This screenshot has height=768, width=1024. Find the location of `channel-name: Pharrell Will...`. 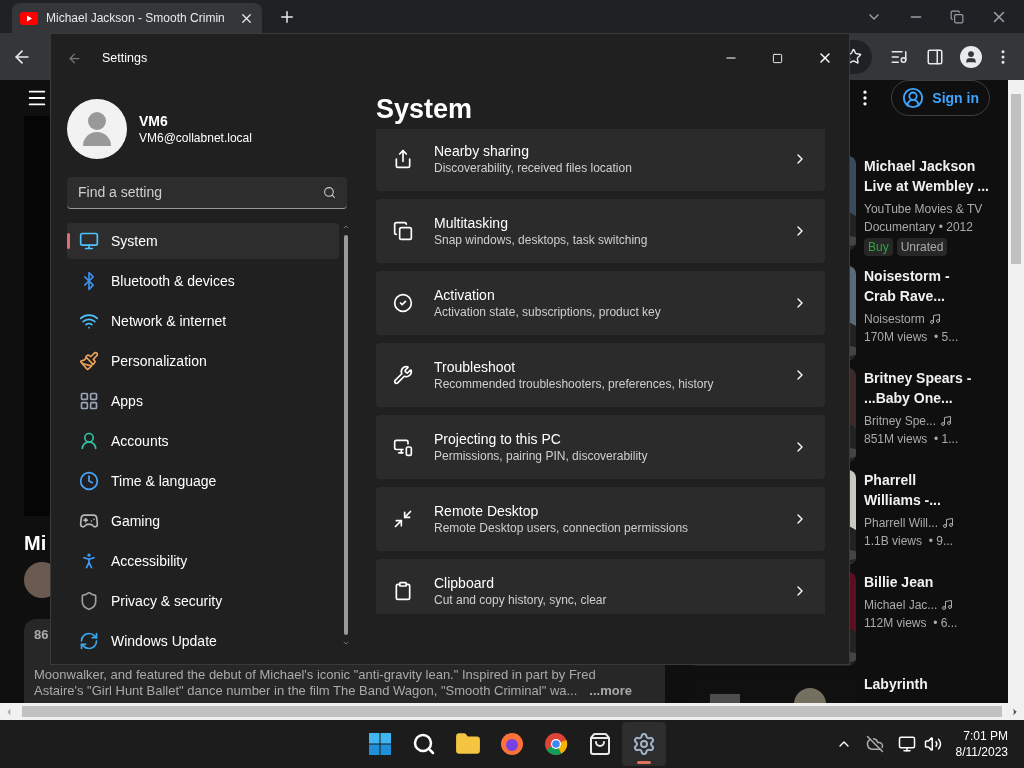

channel-name: Pharrell Will... is located at coordinates (901, 523).